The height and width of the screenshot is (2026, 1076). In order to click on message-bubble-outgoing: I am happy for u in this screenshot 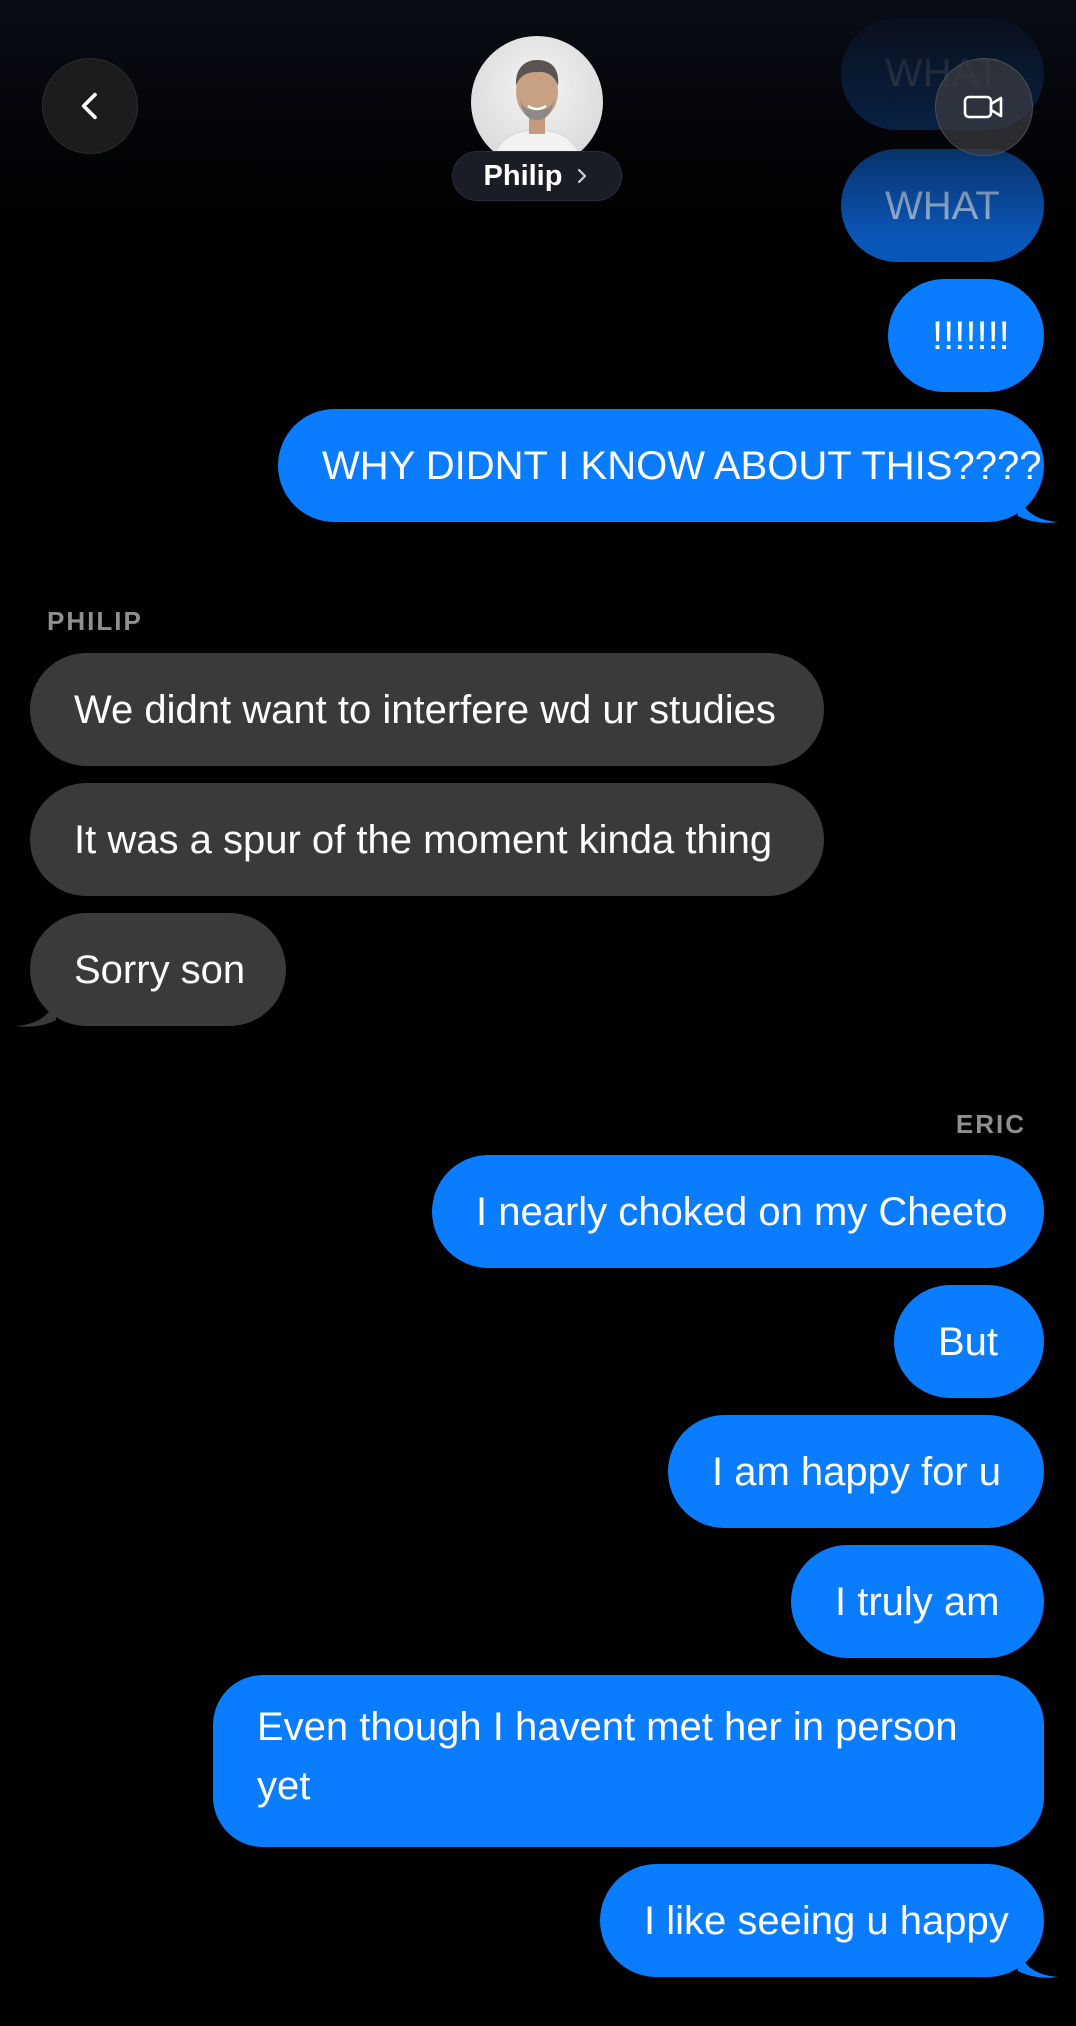, I will do `click(856, 1471)`.